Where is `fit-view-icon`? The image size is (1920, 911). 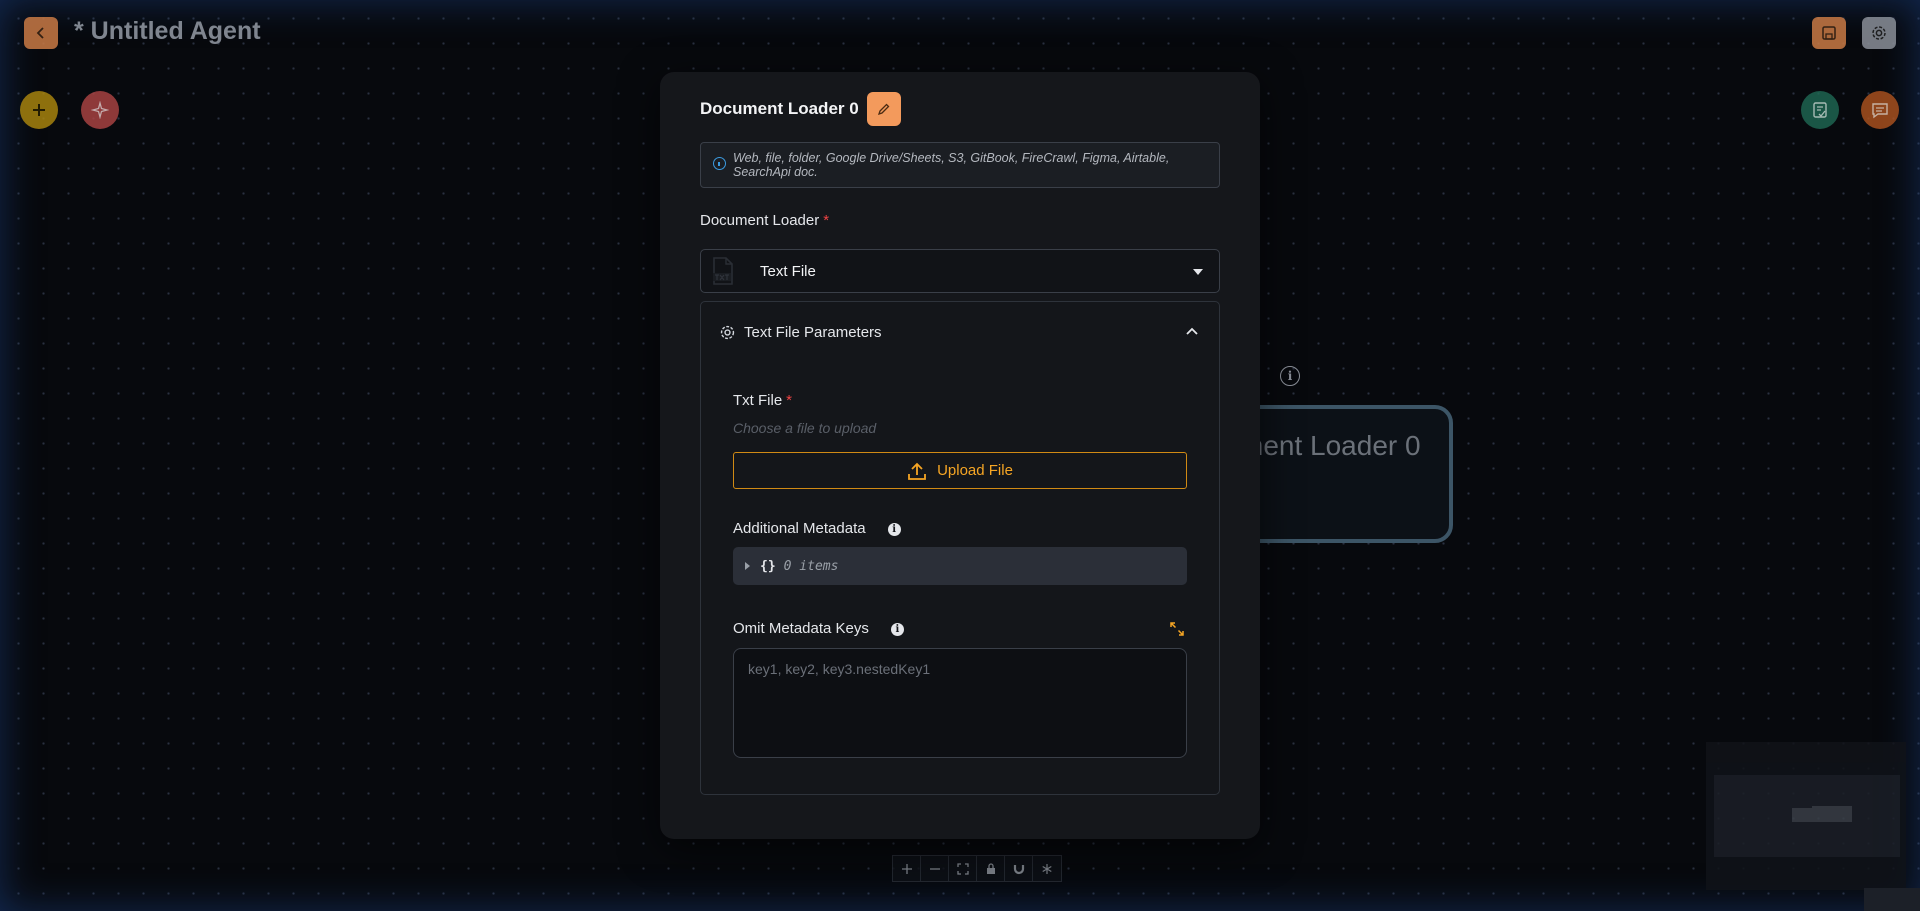 fit-view-icon is located at coordinates (962, 868).